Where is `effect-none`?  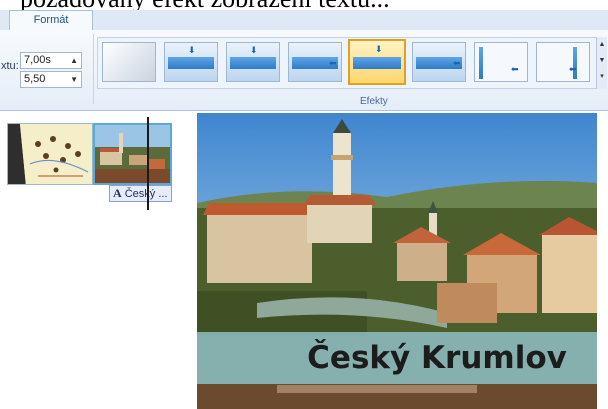 effect-none is located at coordinates (129, 62).